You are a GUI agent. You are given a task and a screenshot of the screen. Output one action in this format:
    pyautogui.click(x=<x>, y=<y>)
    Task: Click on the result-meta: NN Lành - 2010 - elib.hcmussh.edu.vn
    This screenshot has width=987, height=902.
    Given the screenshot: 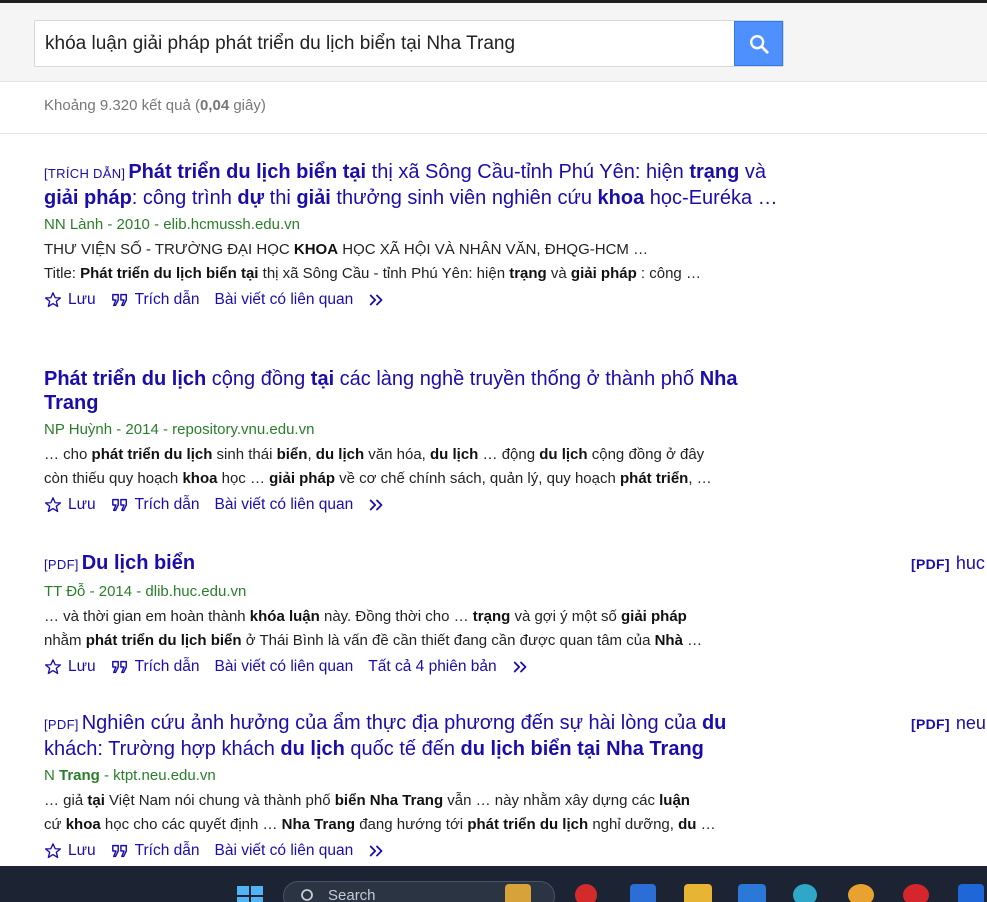 What is the action you would take?
    pyautogui.click(x=172, y=224)
    